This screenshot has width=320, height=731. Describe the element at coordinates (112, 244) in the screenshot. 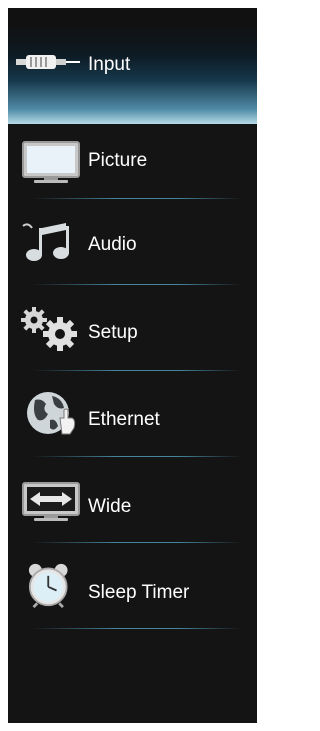

I see `menu-item-label: Audio` at that location.